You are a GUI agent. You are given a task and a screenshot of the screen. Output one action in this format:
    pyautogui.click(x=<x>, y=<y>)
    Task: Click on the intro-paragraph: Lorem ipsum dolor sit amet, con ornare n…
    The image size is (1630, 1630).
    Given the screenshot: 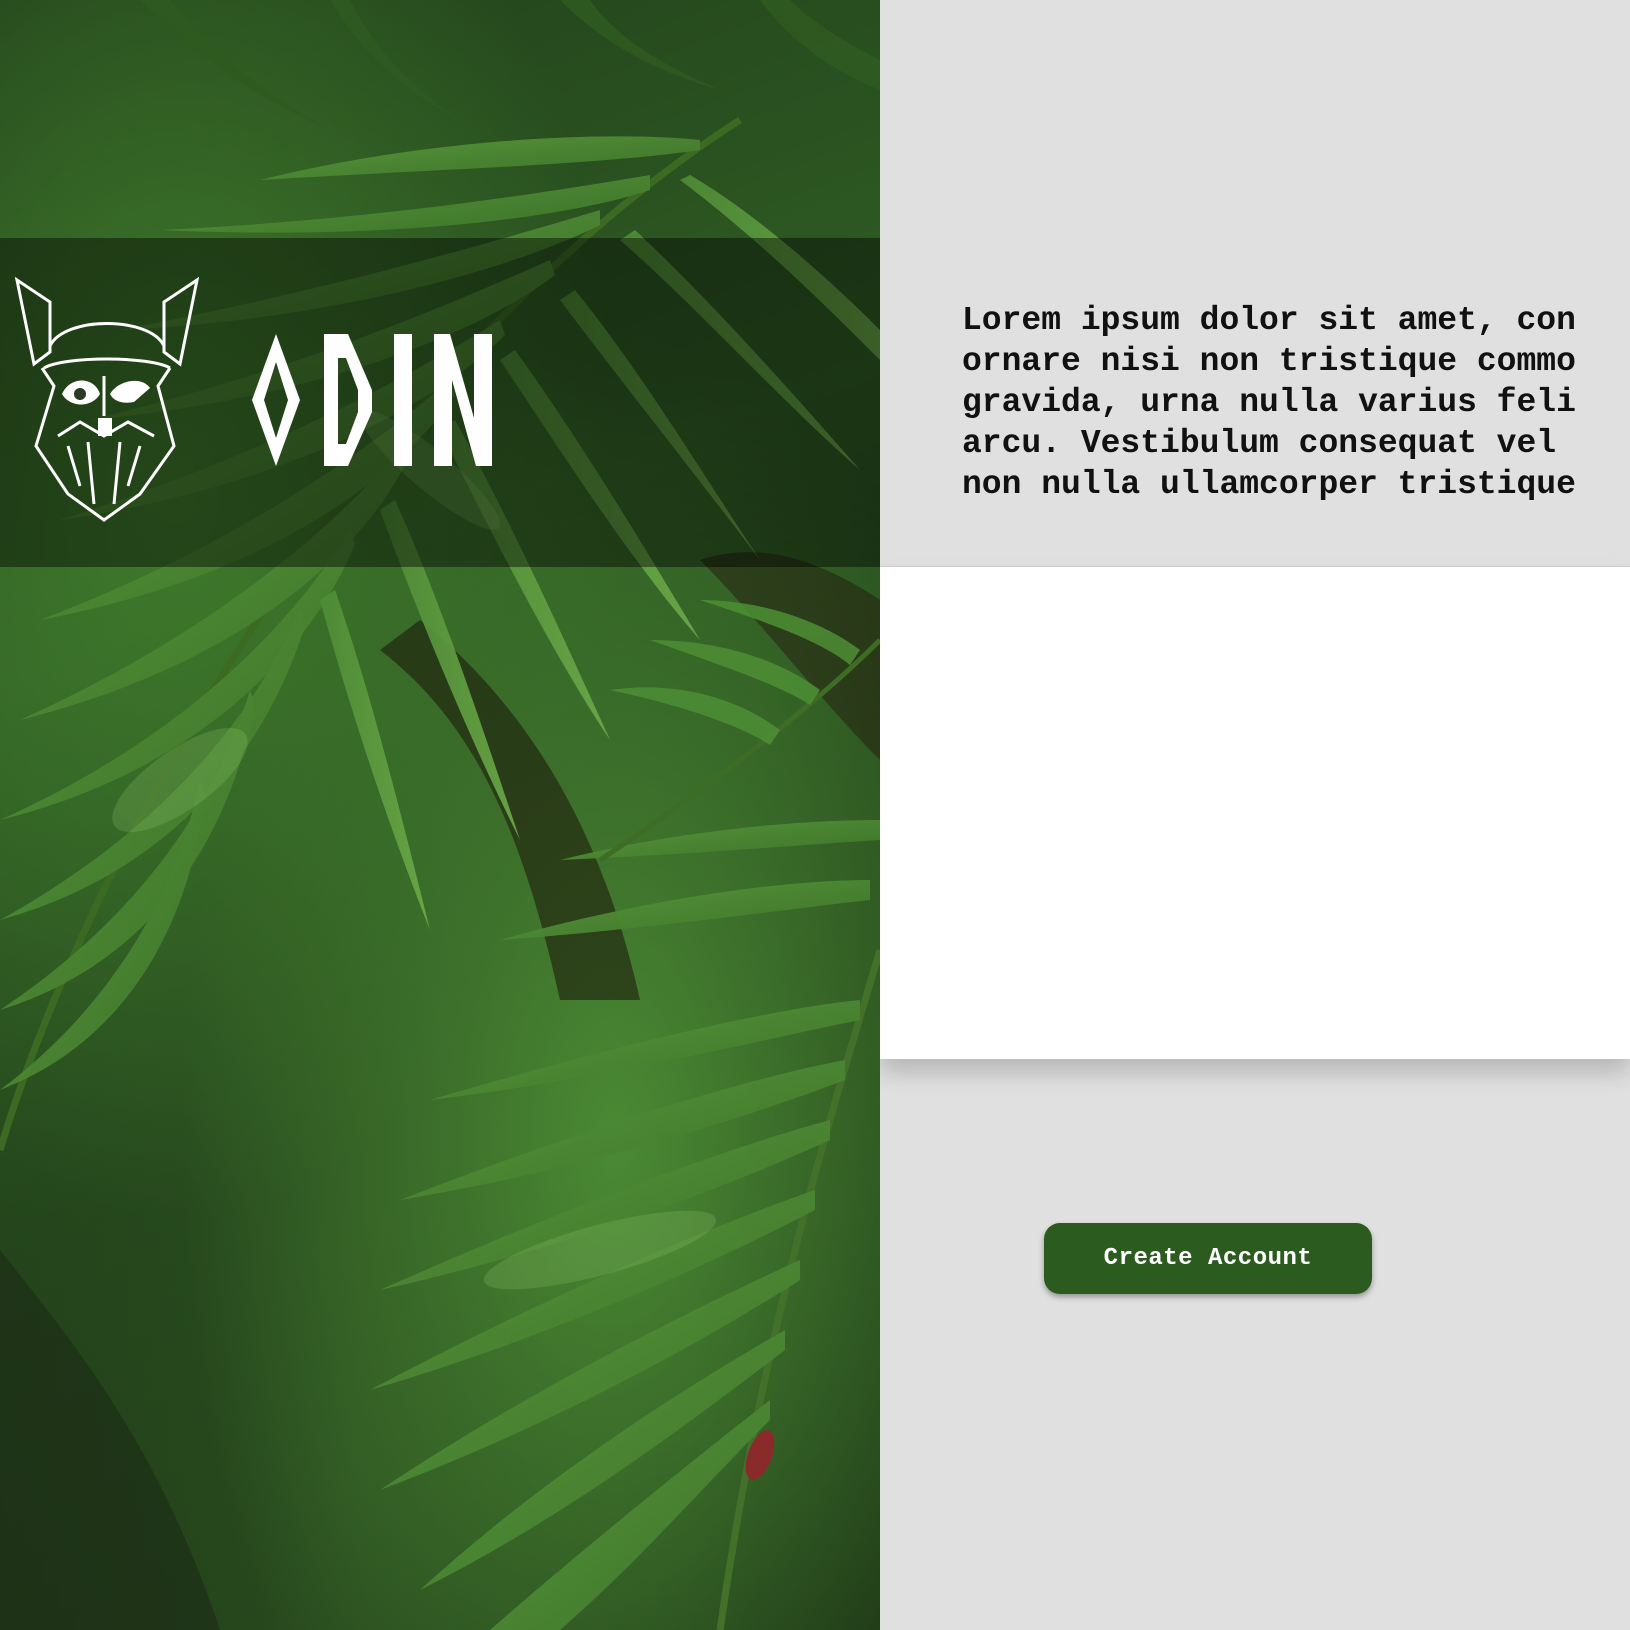 What is the action you would take?
    pyautogui.click(x=1269, y=402)
    